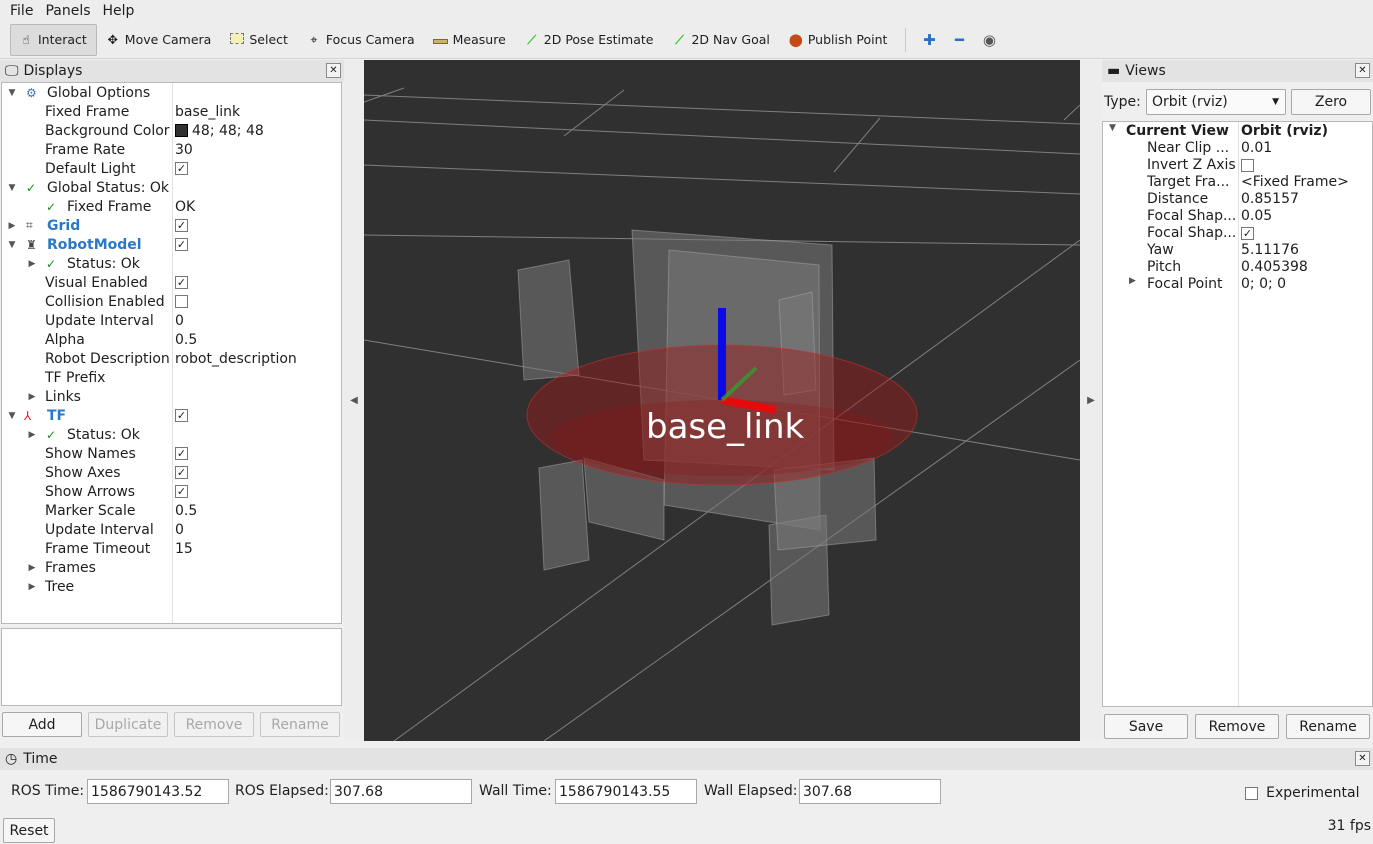 The image size is (1373, 844). Describe the element at coordinates (171, 320) in the screenshot. I see `tree-row-update-interval: Update Interval 0` at that location.